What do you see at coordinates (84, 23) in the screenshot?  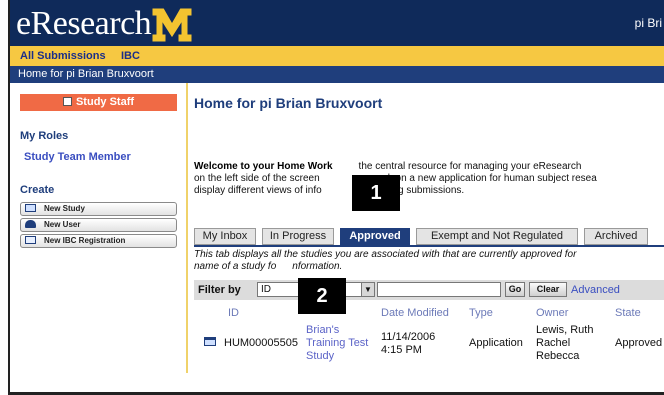 I see `logo-text: eResearch` at bounding box center [84, 23].